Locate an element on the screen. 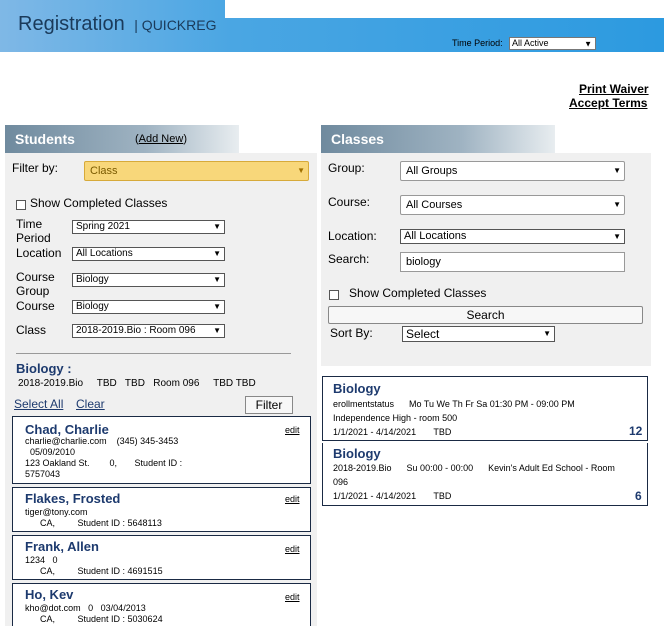 This screenshot has width=664, height=626. search-input-value: biology is located at coordinates (423, 262).